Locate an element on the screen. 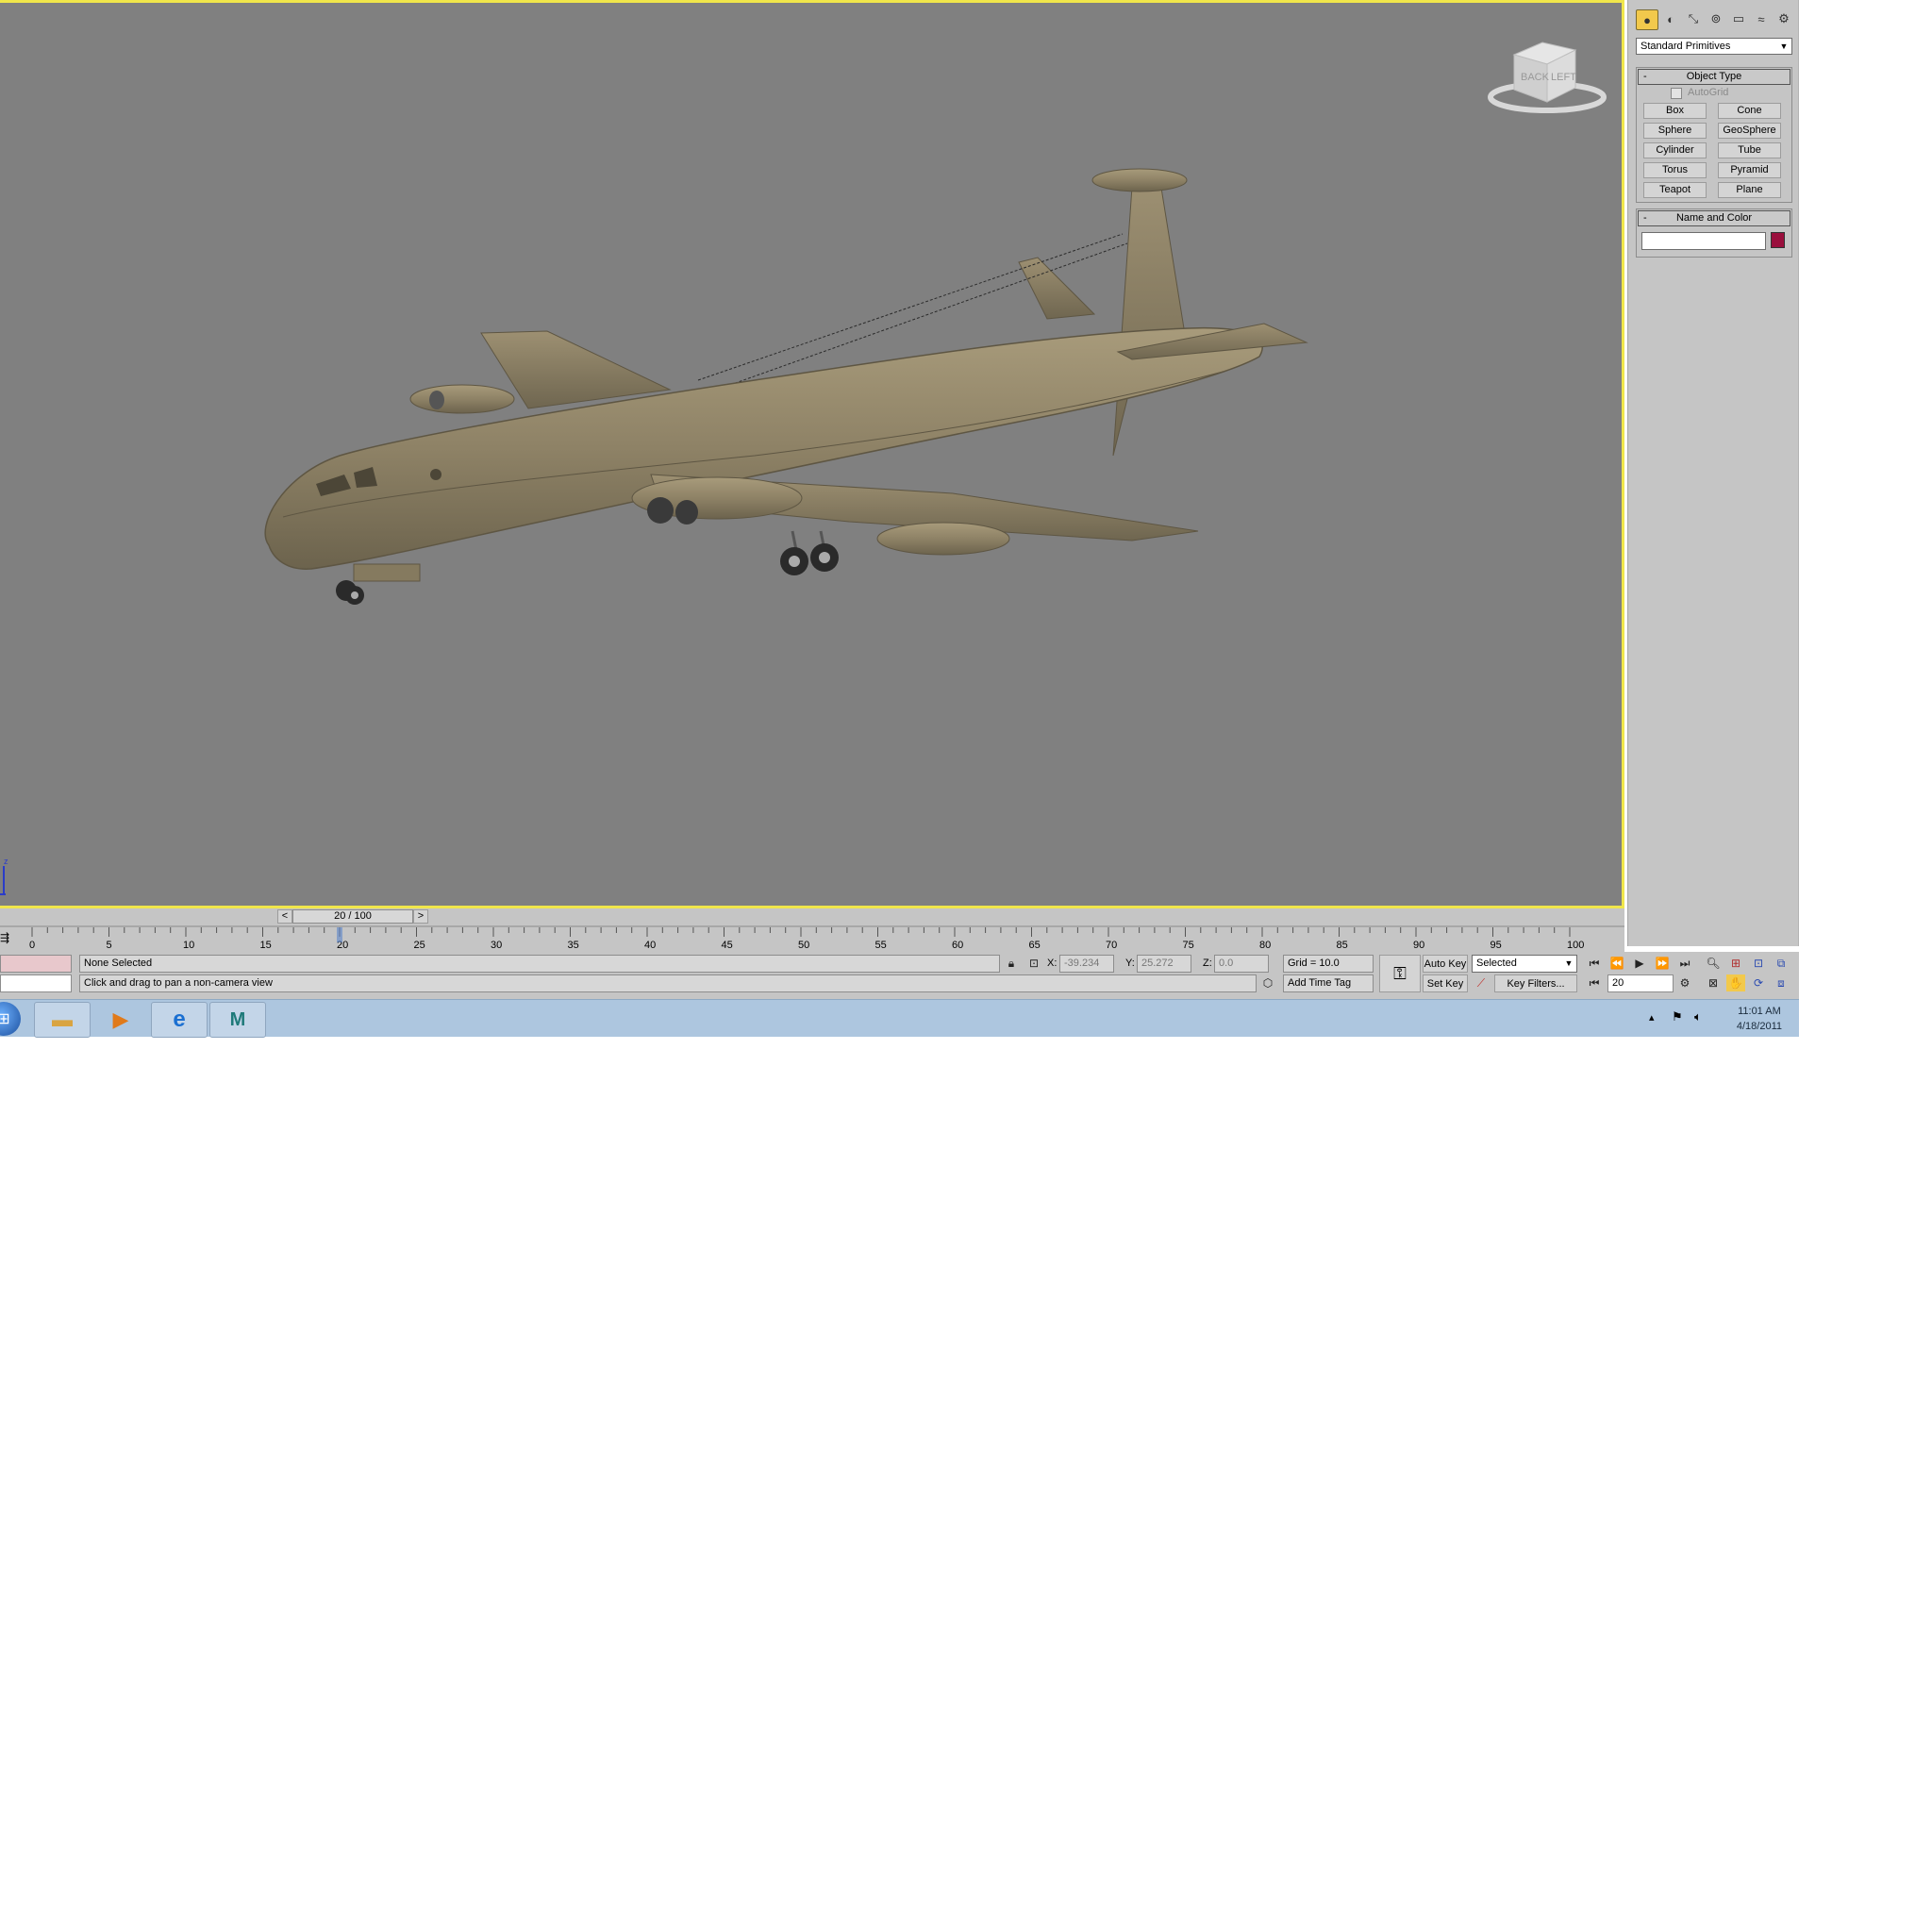  key-mode-dropdown-value: Selected is located at coordinates (1496, 964).